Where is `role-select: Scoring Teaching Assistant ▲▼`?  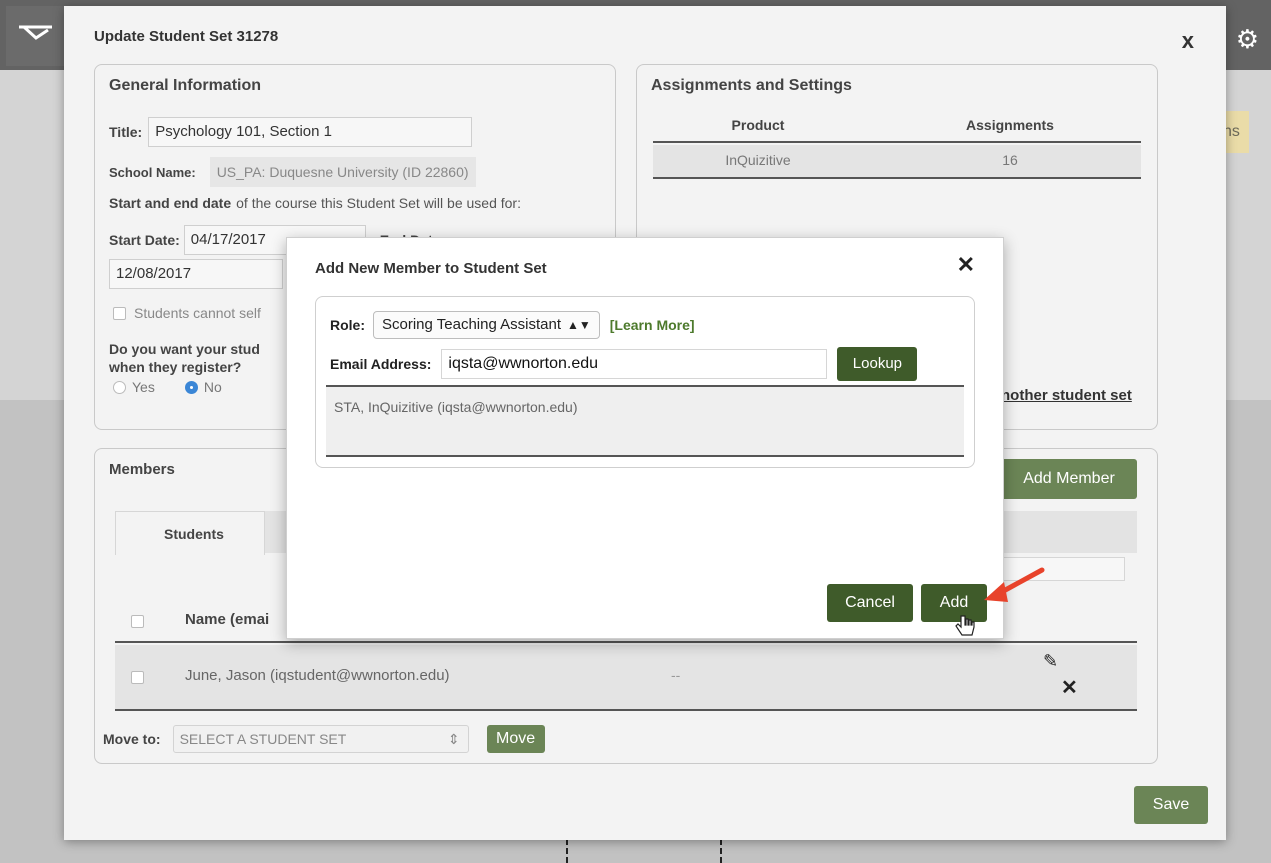
role-select: Scoring Teaching Assistant ▲▼ is located at coordinates (486, 325).